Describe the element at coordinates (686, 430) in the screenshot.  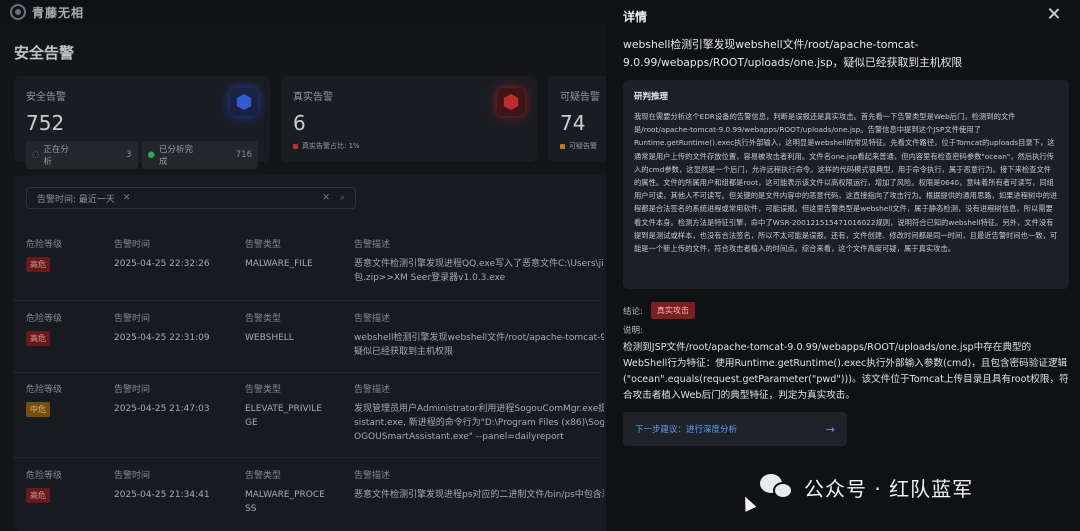
I see `next-step-label: 下一步建议：进行深度分析` at that location.